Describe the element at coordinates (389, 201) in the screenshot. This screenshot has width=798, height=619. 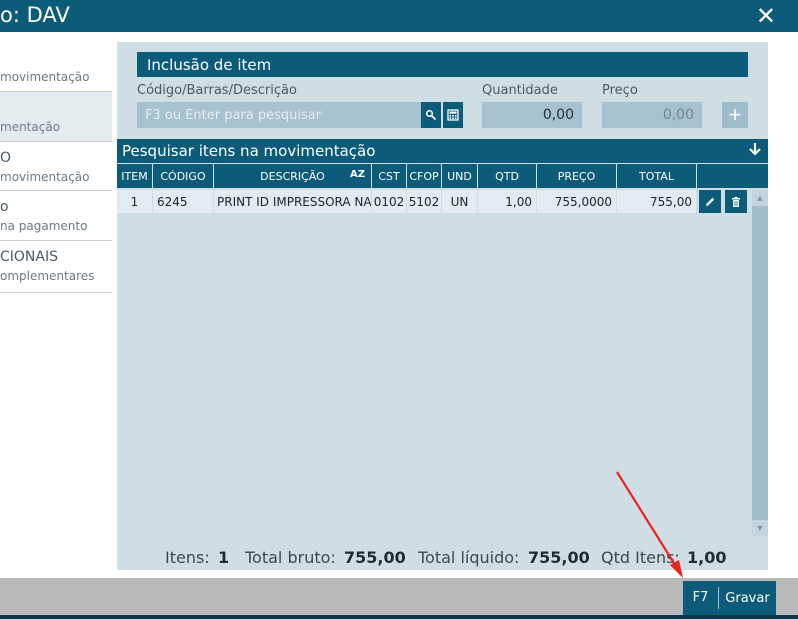
I see `cell-cst: 0102` at that location.